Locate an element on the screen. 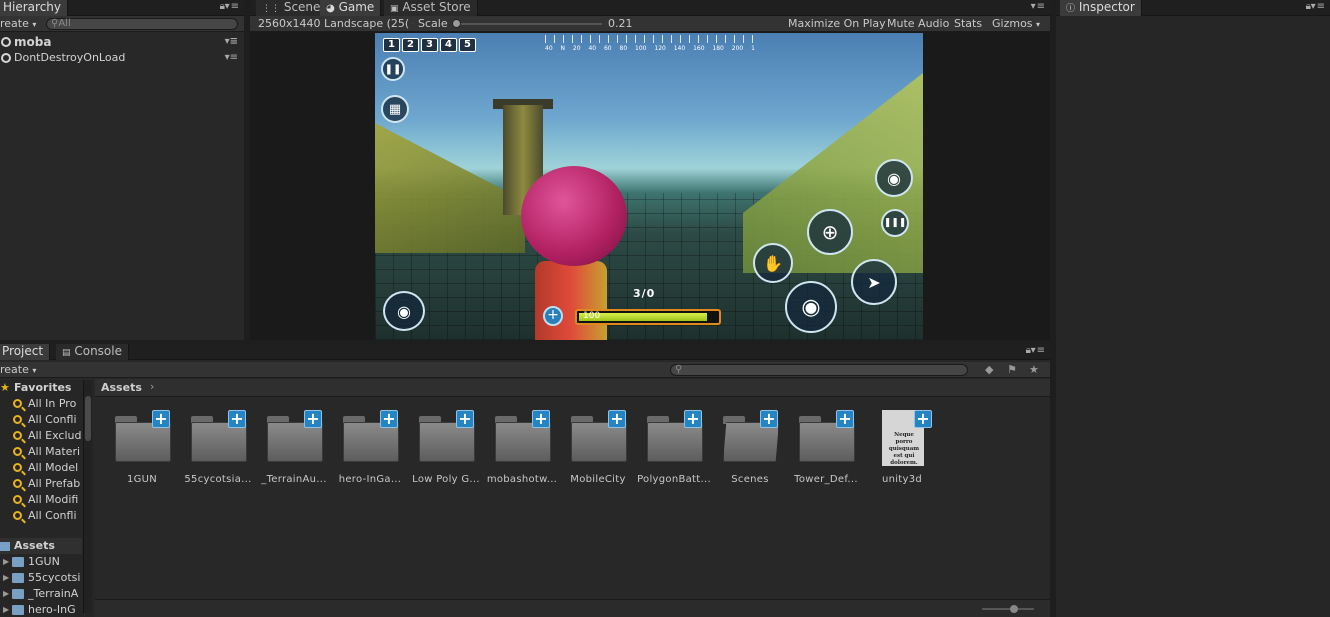  tab-game: ◕ Game is located at coordinates (351, 8).